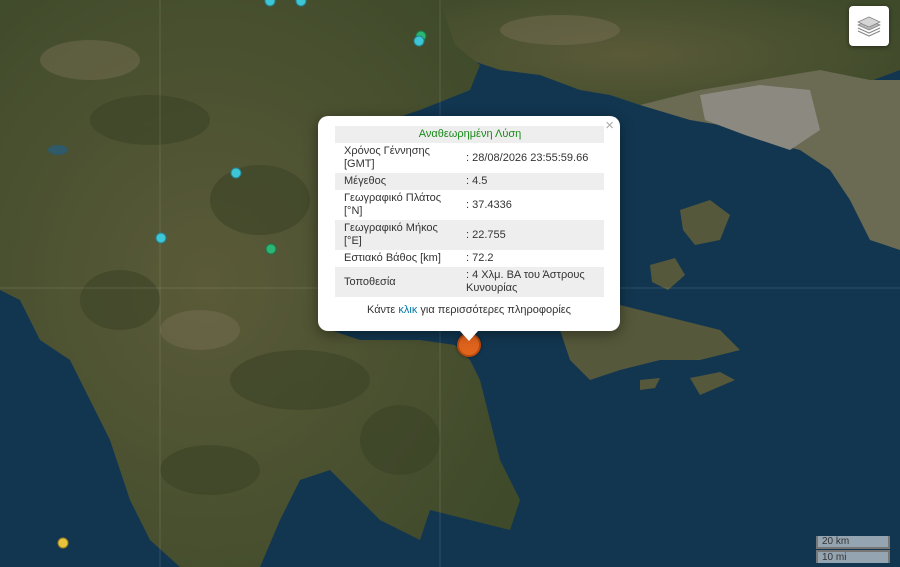  What do you see at coordinates (469, 336) in the screenshot?
I see `popup-tip` at bounding box center [469, 336].